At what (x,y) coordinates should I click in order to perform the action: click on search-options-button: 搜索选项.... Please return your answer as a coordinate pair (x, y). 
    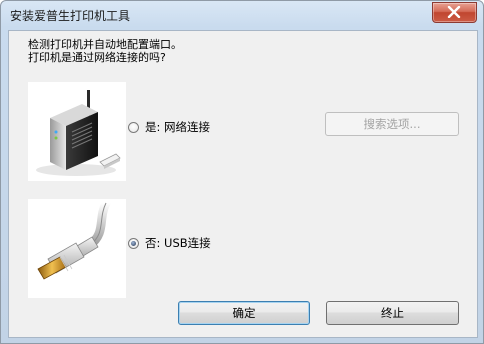
    Looking at the image, I should click on (392, 124).